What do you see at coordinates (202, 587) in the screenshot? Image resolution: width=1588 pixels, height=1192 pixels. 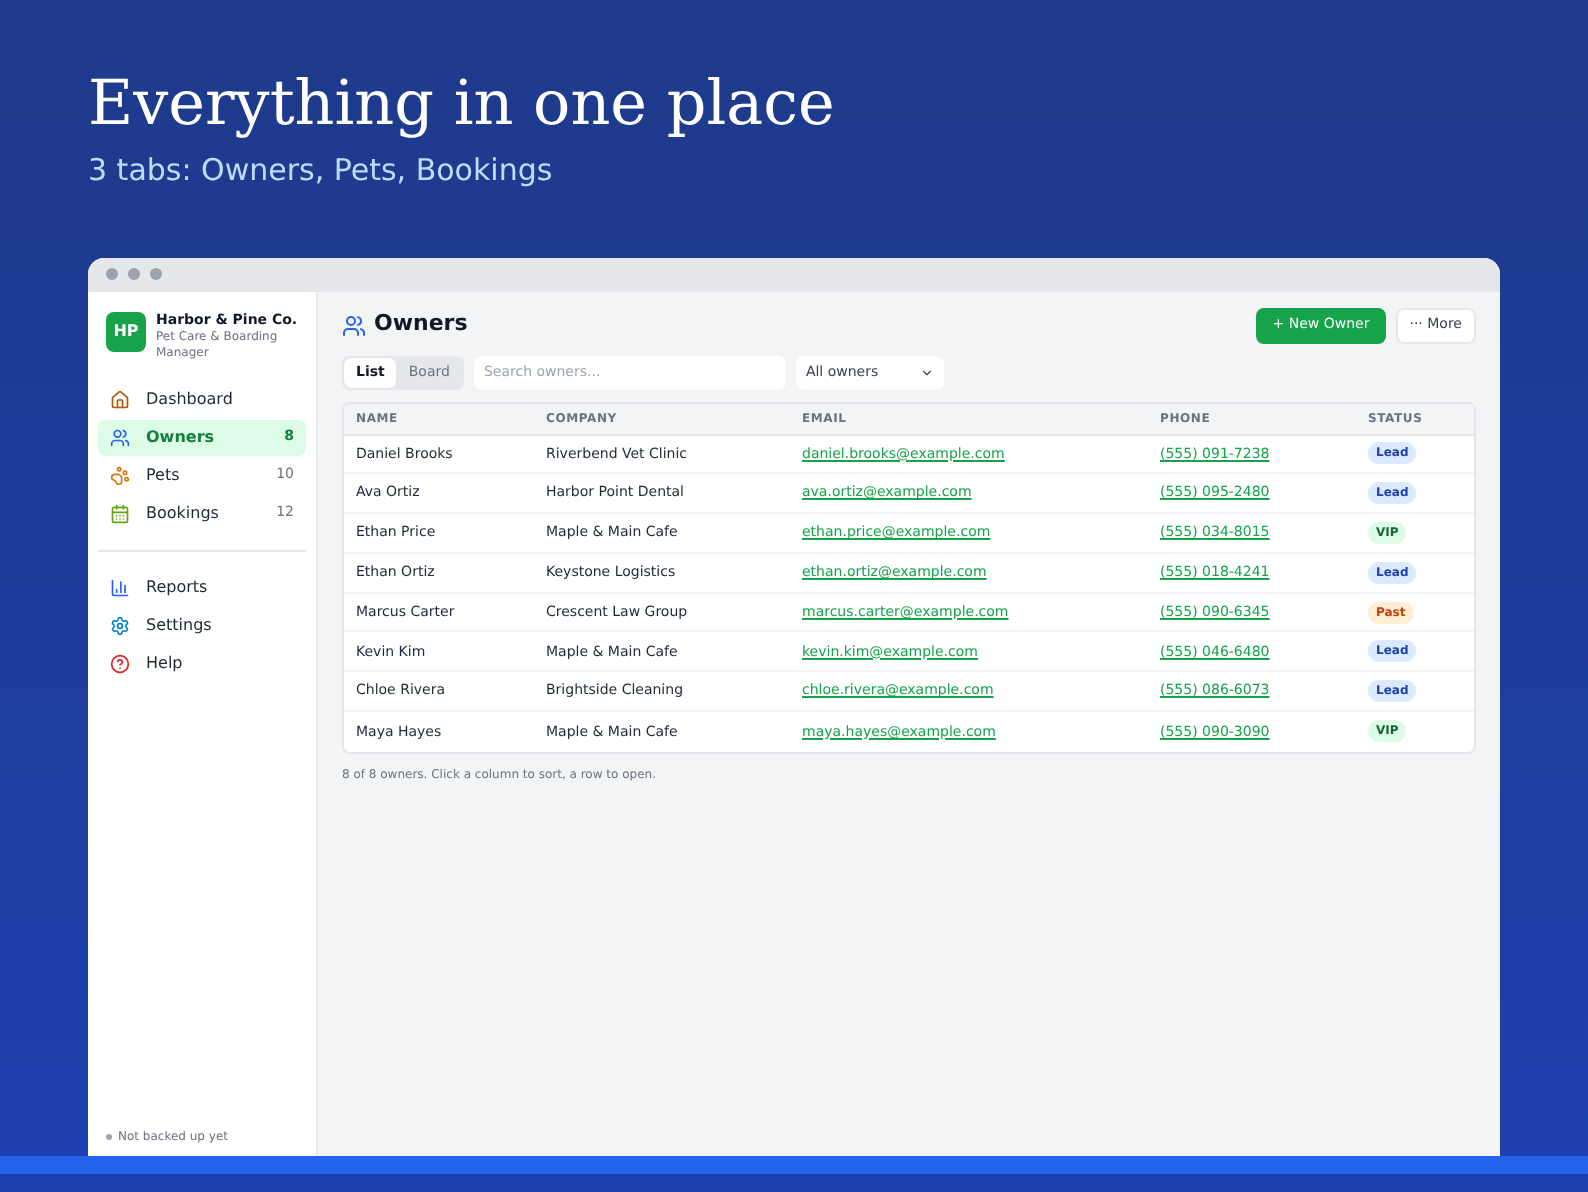 I see `sidebar-item: Reports` at bounding box center [202, 587].